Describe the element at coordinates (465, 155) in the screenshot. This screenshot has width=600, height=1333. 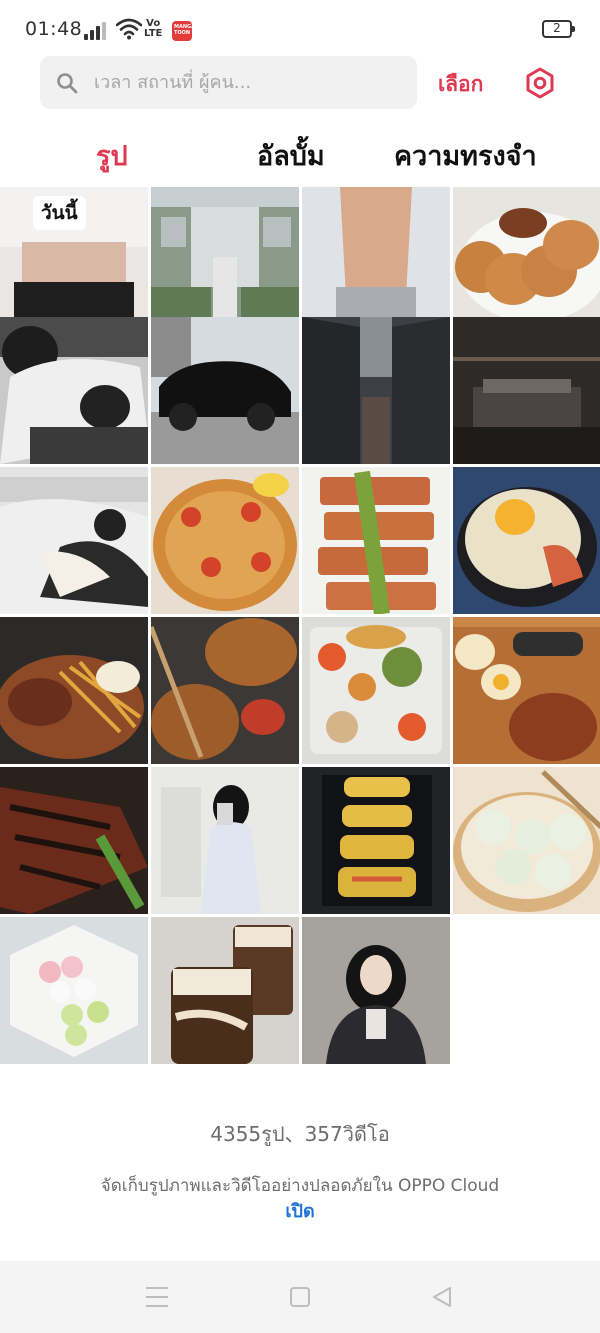
I see `tab-memories: ความทรงจำ` at that location.